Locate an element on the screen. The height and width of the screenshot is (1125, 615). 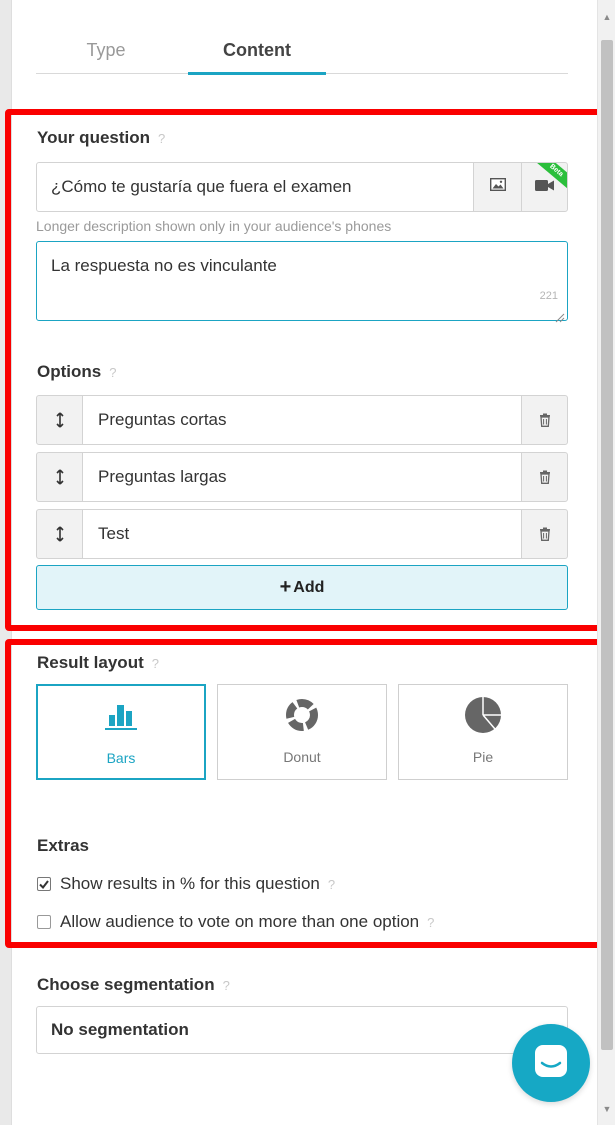
option-row: Preguntas cortas is located at coordinates (302, 420).